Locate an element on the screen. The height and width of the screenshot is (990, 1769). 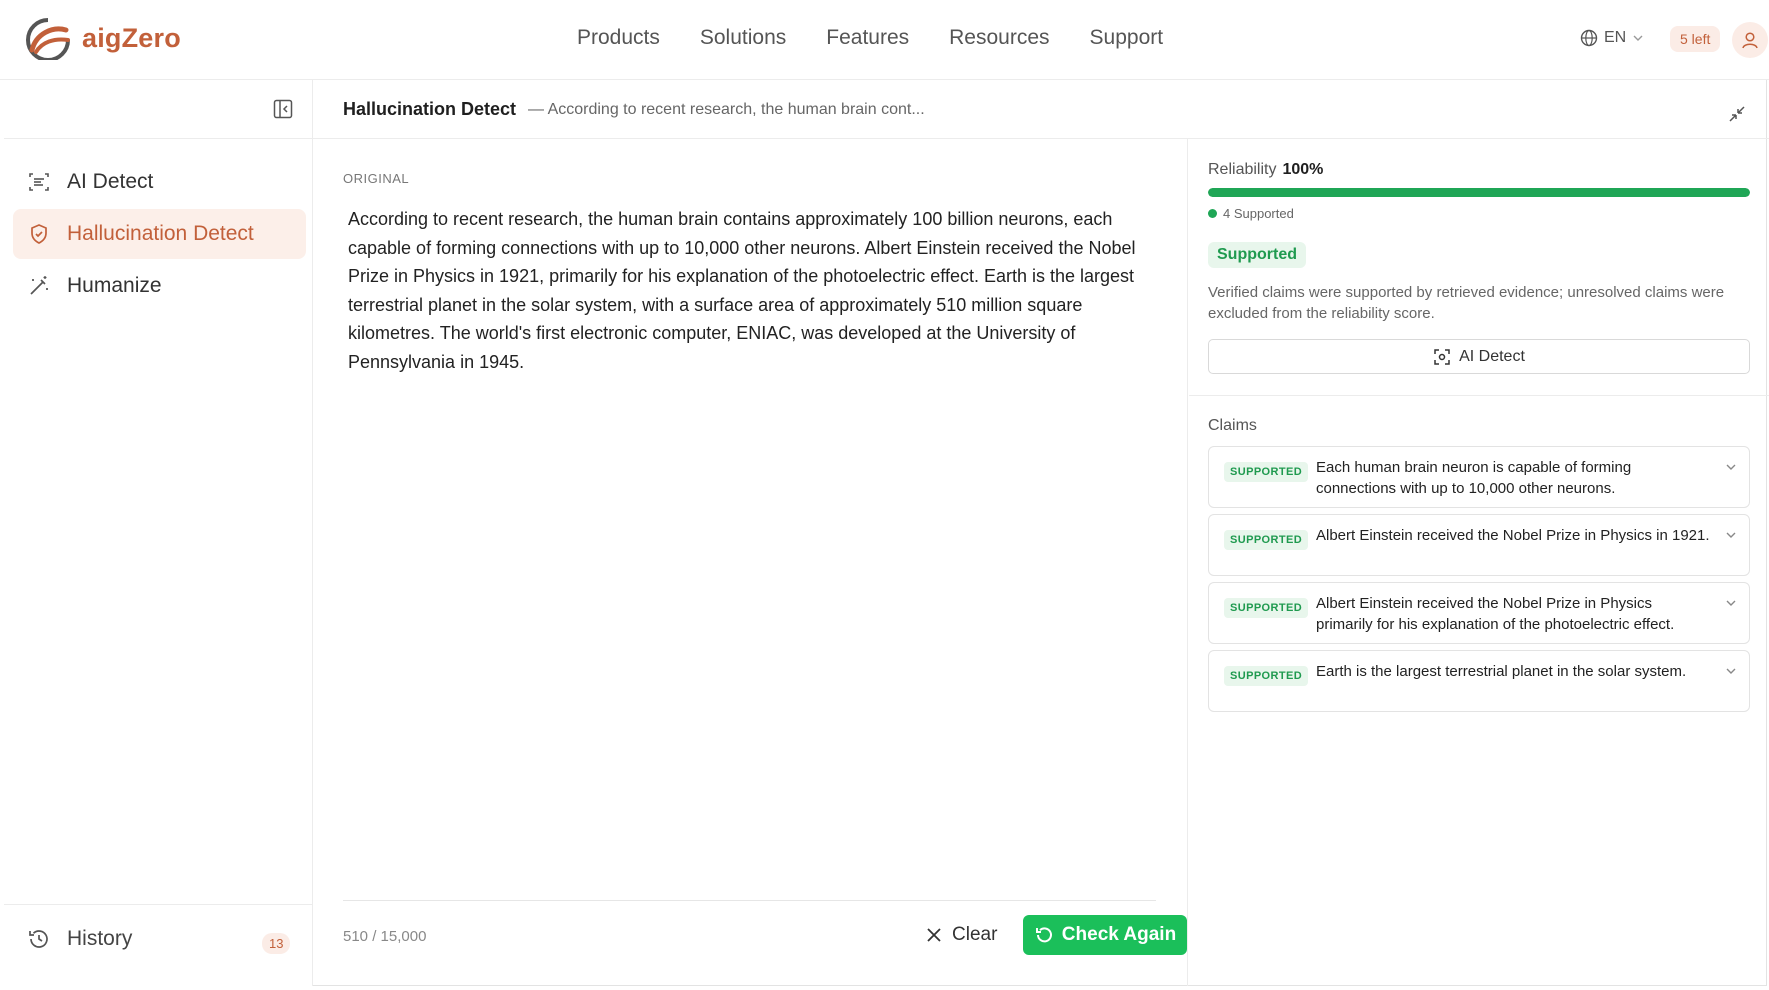
menu-solutions: Solutions is located at coordinates (743, 38).